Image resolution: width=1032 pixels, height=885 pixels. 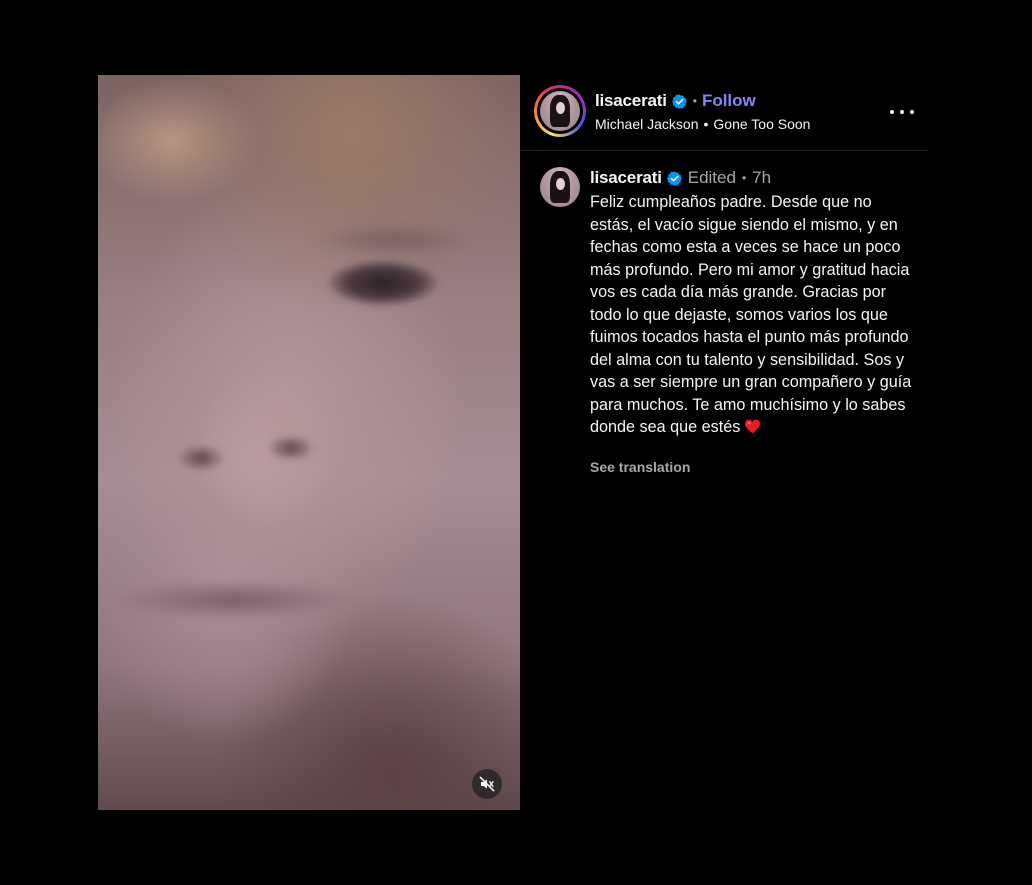 I want to click on header-username: lisacerati, so click(x=631, y=101).